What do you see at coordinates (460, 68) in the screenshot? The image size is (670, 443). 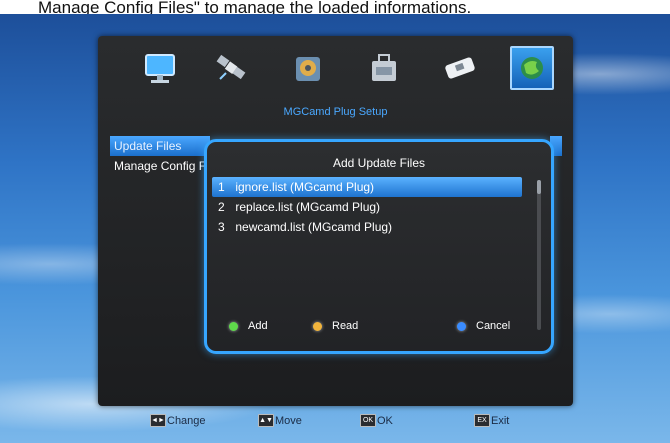 I see `plug-icon` at bounding box center [460, 68].